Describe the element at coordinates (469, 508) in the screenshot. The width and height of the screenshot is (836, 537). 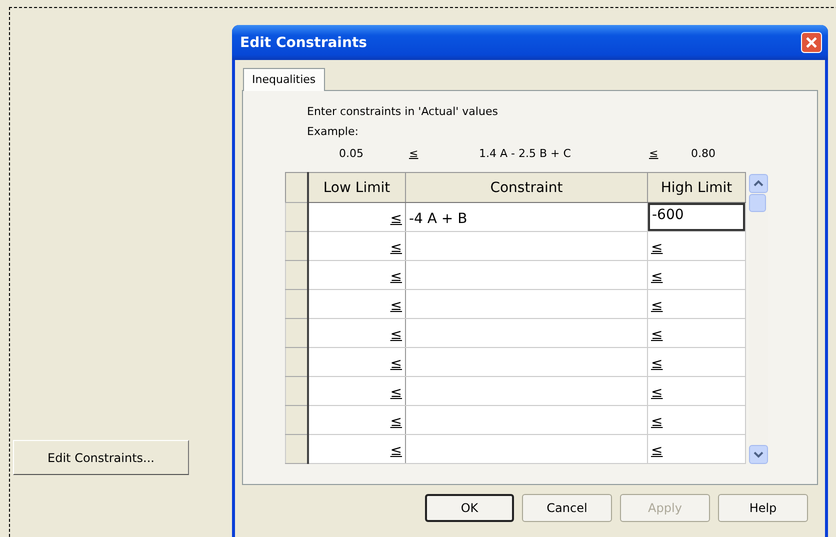
I see `dialog-button: OK` at that location.